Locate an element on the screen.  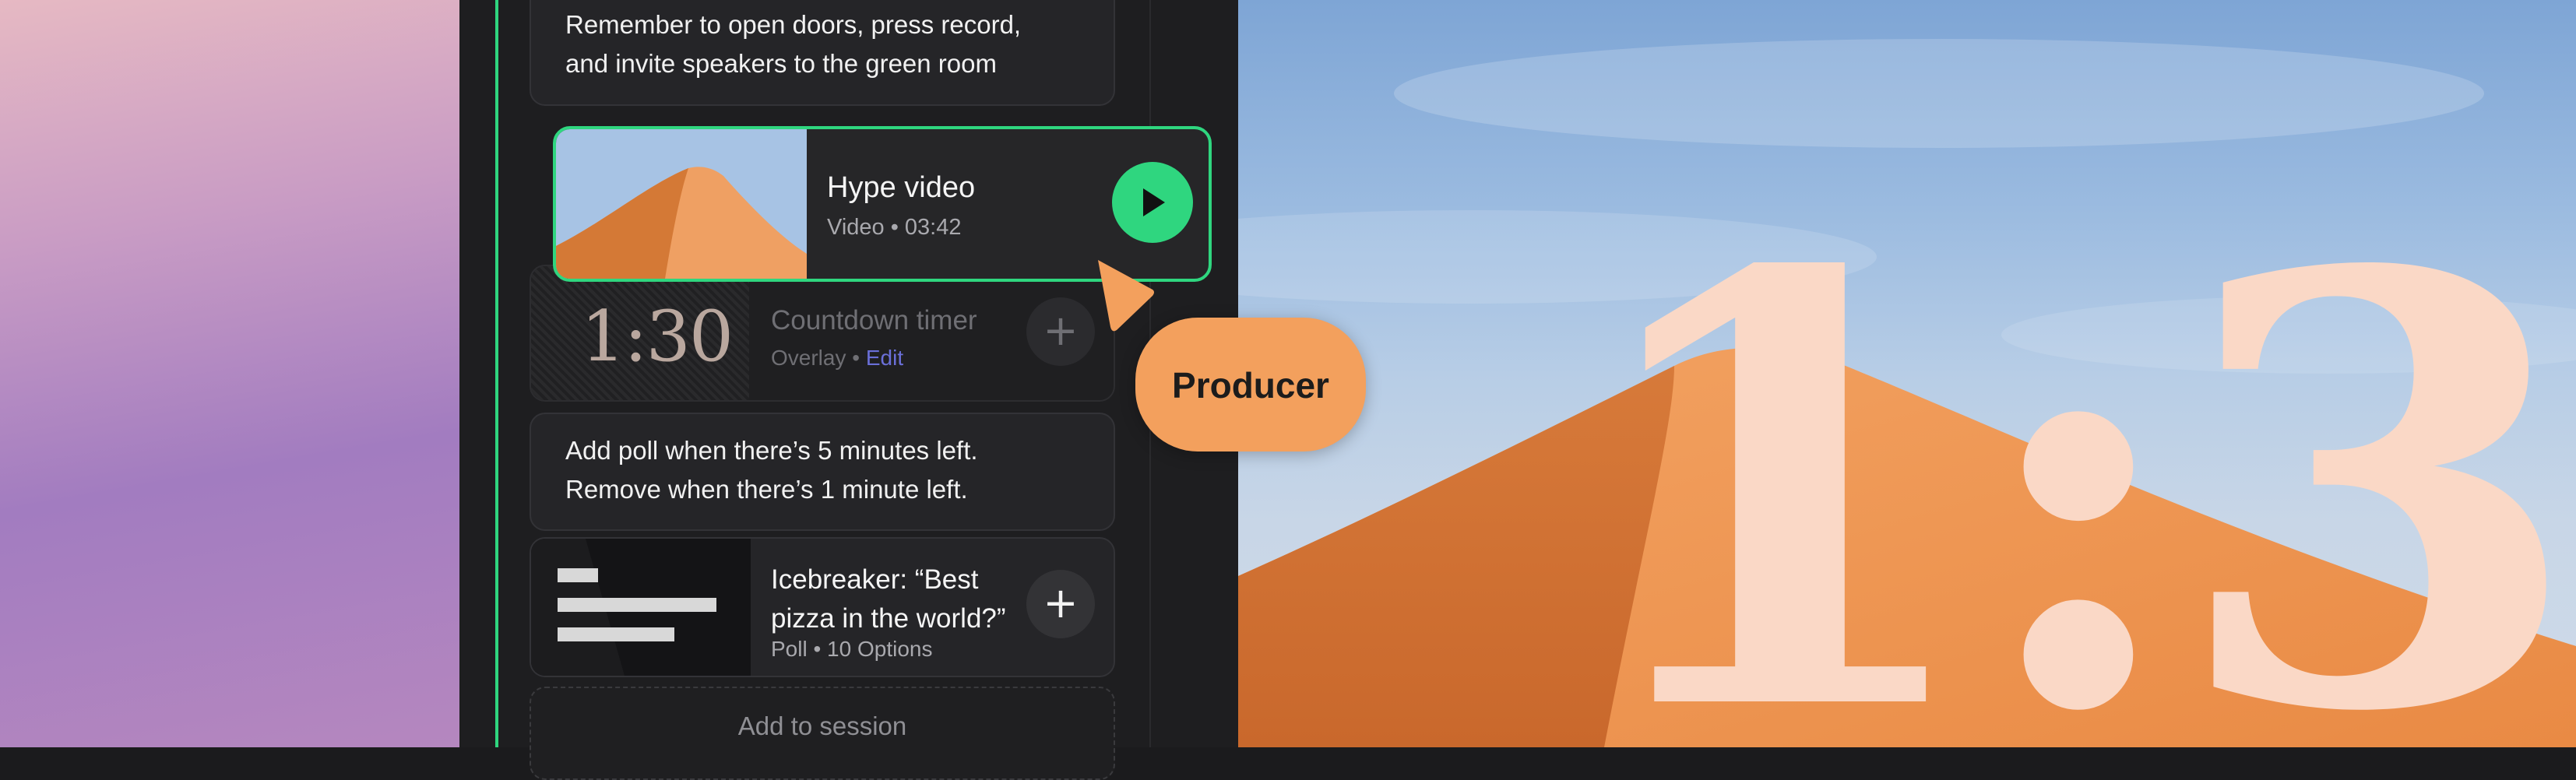
play-icon is located at coordinates (1154, 202).